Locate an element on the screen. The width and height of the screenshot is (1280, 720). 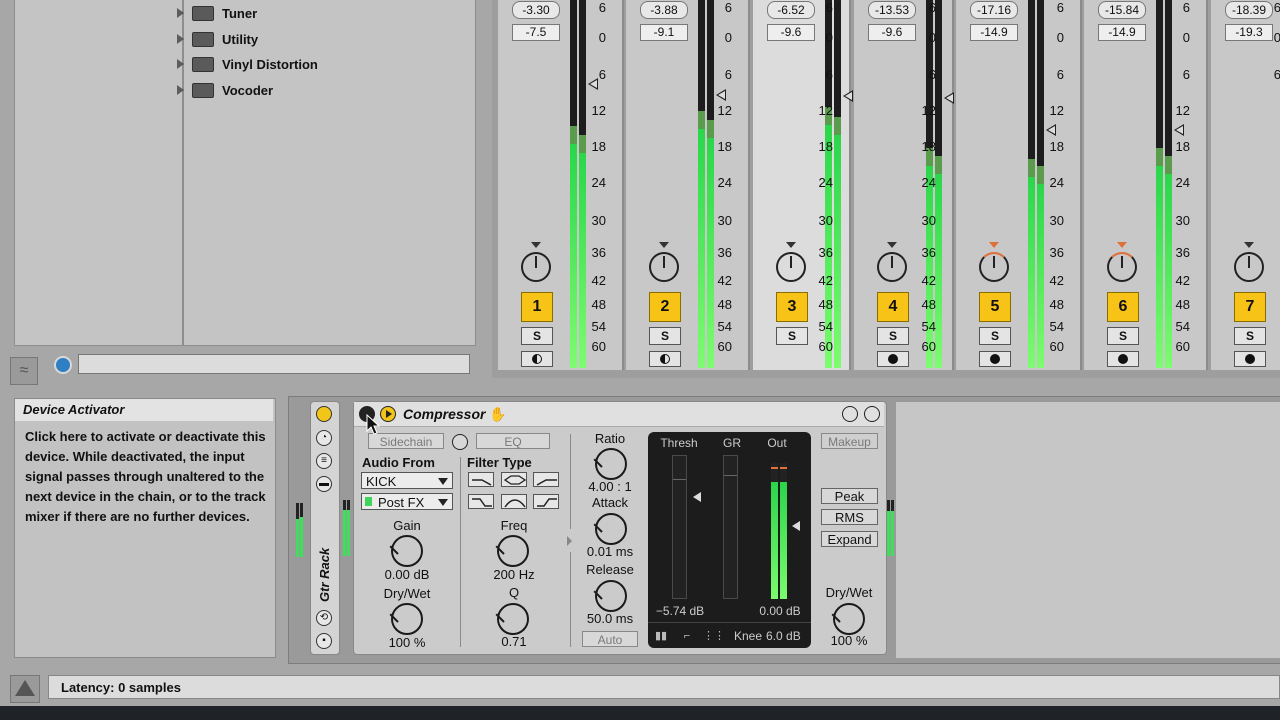
browser-item-vocoder: Vocoder is located at coordinates (225, 90).